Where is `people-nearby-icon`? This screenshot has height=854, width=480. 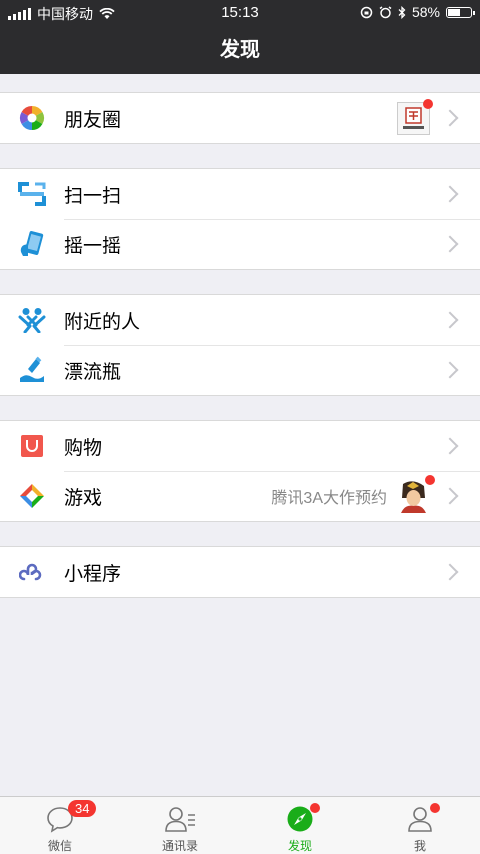 people-nearby-icon is located at coordinates (32, 320).